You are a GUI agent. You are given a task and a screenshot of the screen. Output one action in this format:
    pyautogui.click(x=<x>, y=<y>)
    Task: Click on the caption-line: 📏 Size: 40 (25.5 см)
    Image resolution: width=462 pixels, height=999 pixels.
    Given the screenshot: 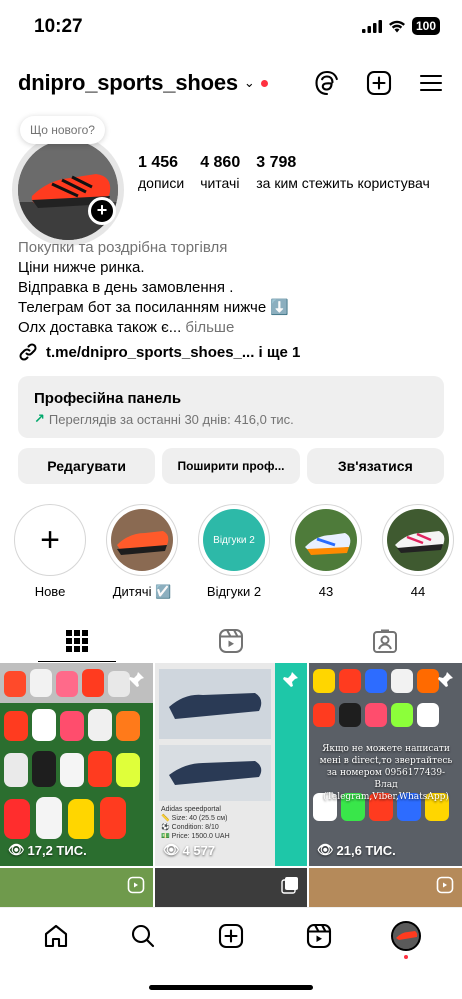 What is the action you would take?
    pyautogui.click(x=194, y=818)
    